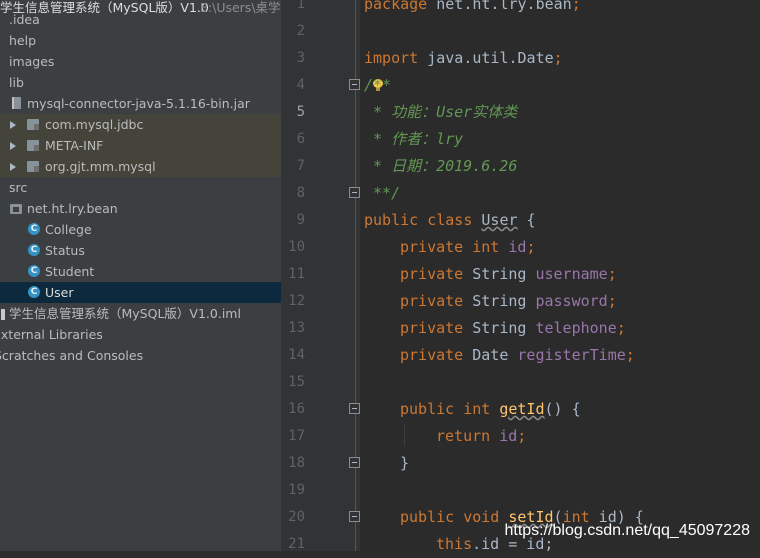 Image resolution: width=760 pixels, height=558 pixels. I want to click on keyword: this, so click(454, 544).